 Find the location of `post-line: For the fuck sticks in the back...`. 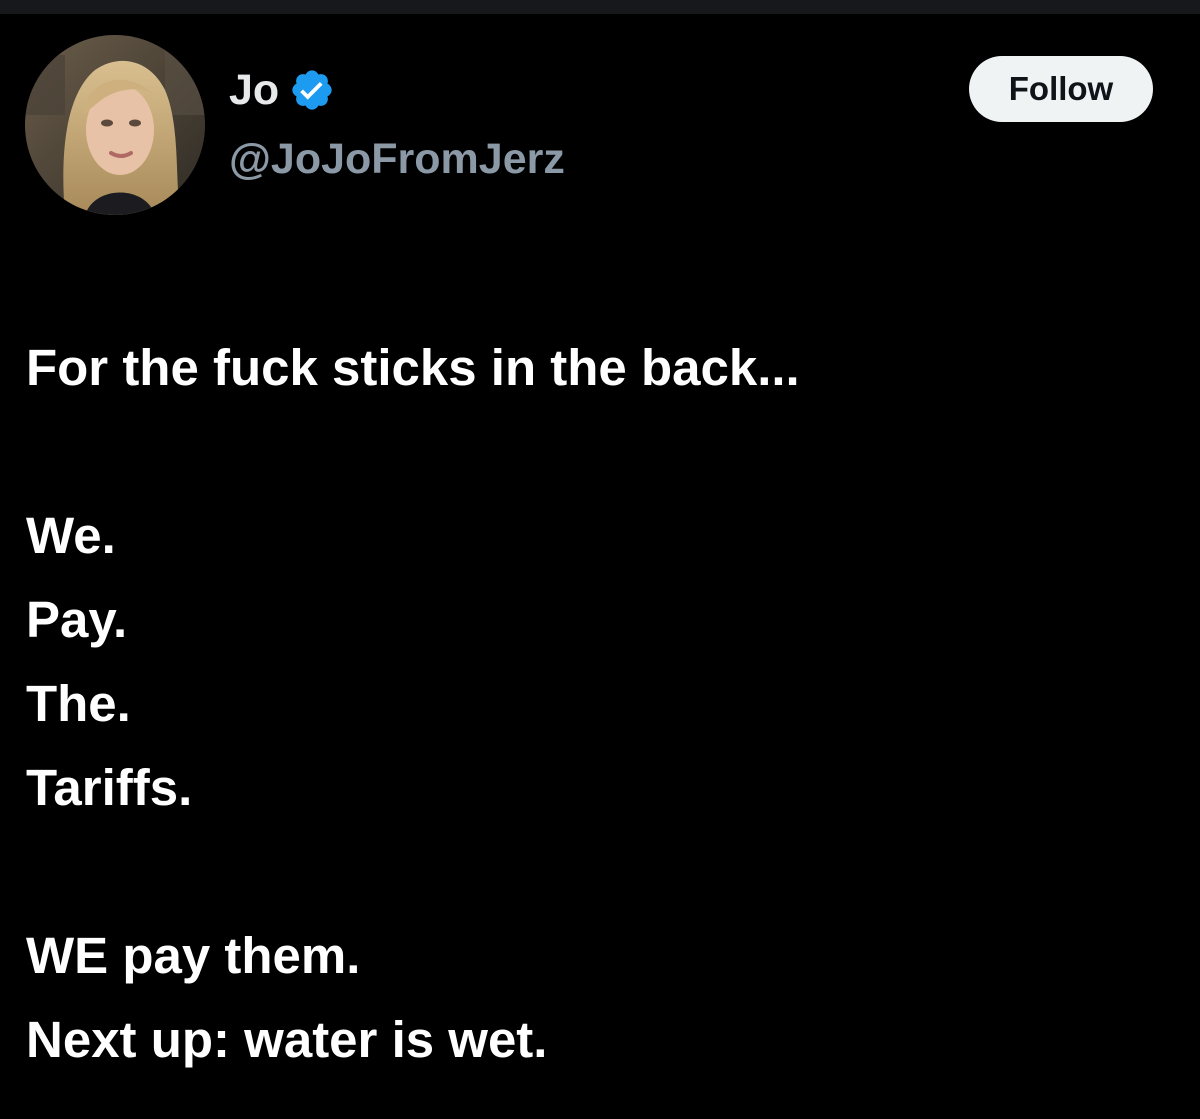

post-line: For the fuck sticks in the back... is located at coordinates (413, 367).